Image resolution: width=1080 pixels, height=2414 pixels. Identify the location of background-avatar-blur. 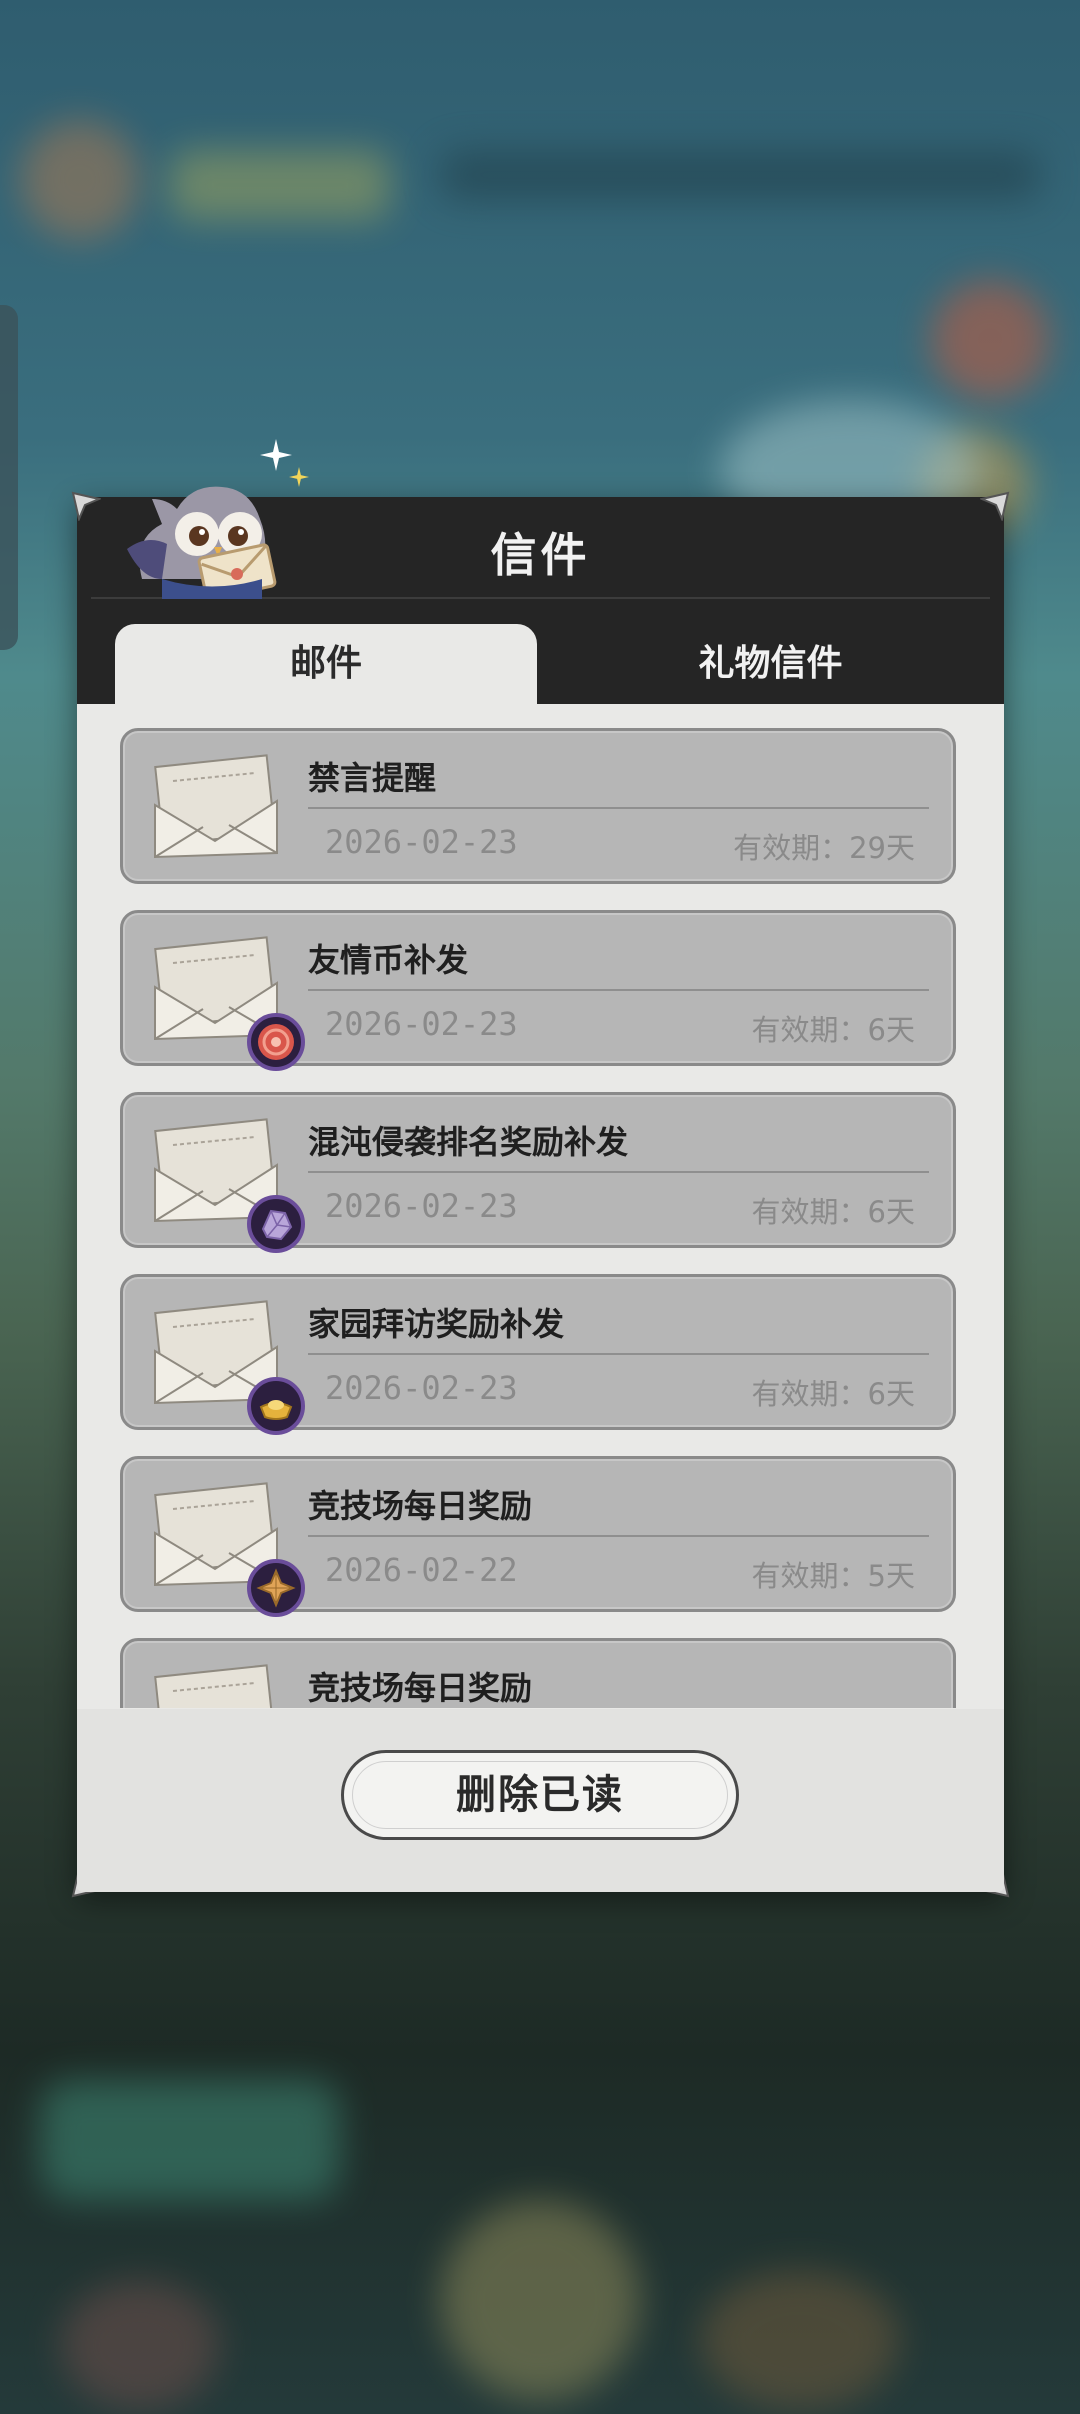
(80, 180).